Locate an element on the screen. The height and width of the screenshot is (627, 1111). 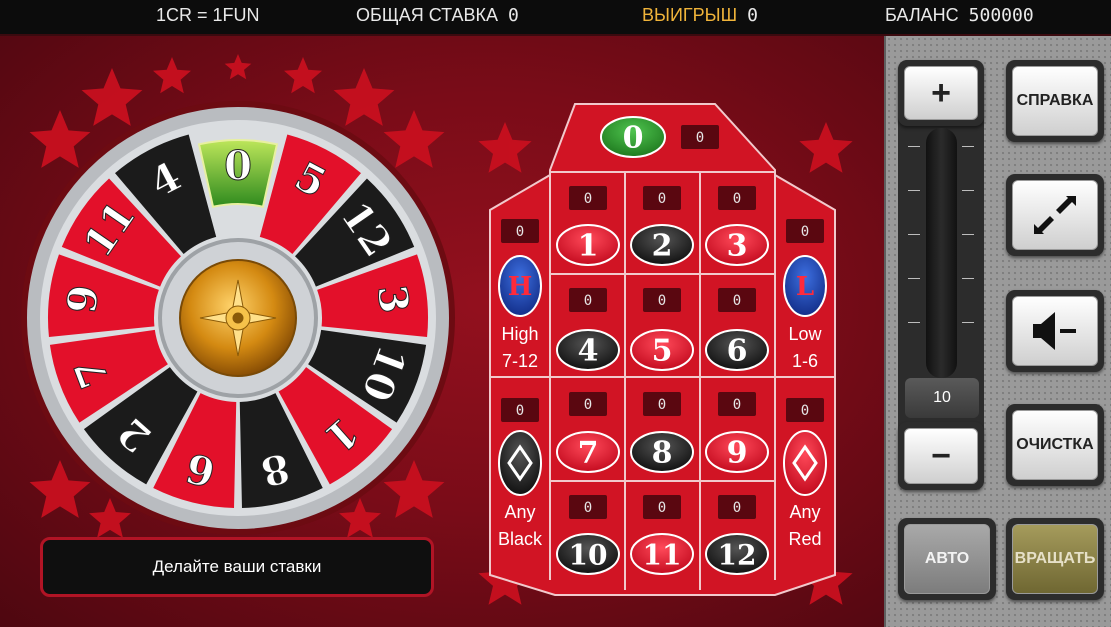
fullscreen-button is located at coordinates (1055, 215).